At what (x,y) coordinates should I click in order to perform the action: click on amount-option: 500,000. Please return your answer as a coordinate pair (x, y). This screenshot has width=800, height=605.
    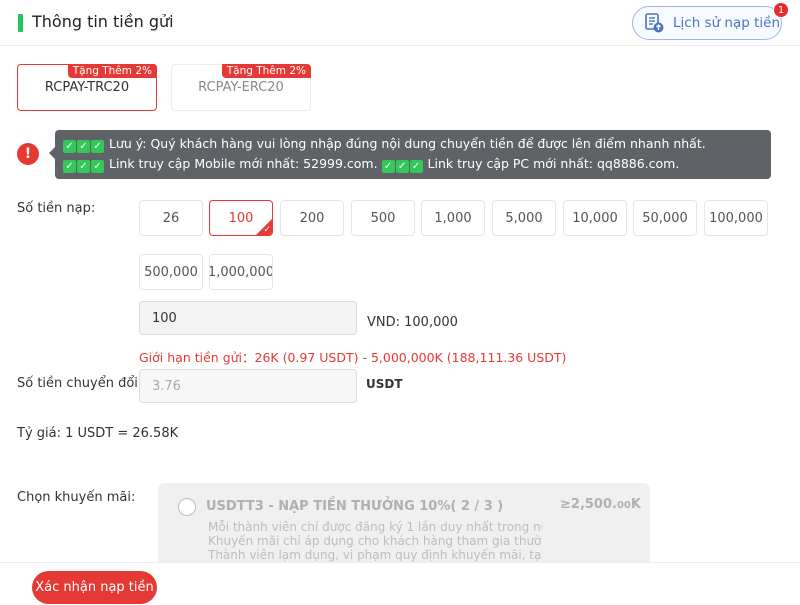
    Looking at the image, I should click on (171, 272).